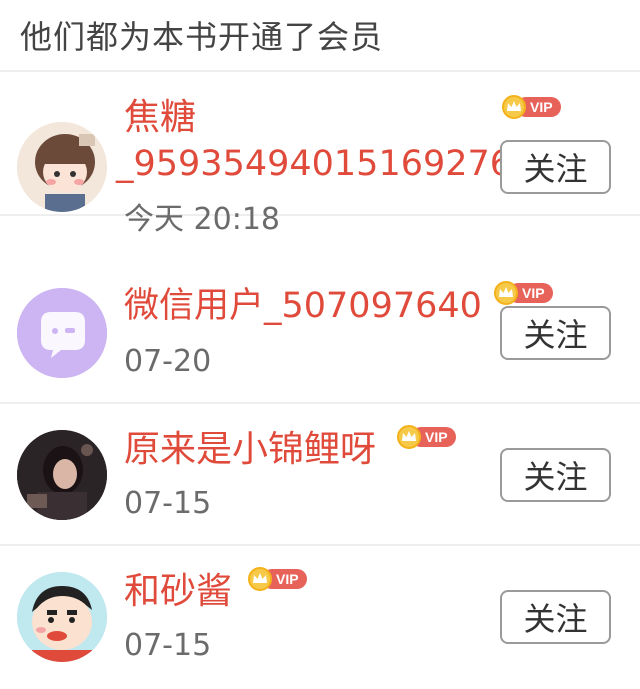 The image size is (640, 689). I want to click on member-name: 焦糖, so click(160, 118).